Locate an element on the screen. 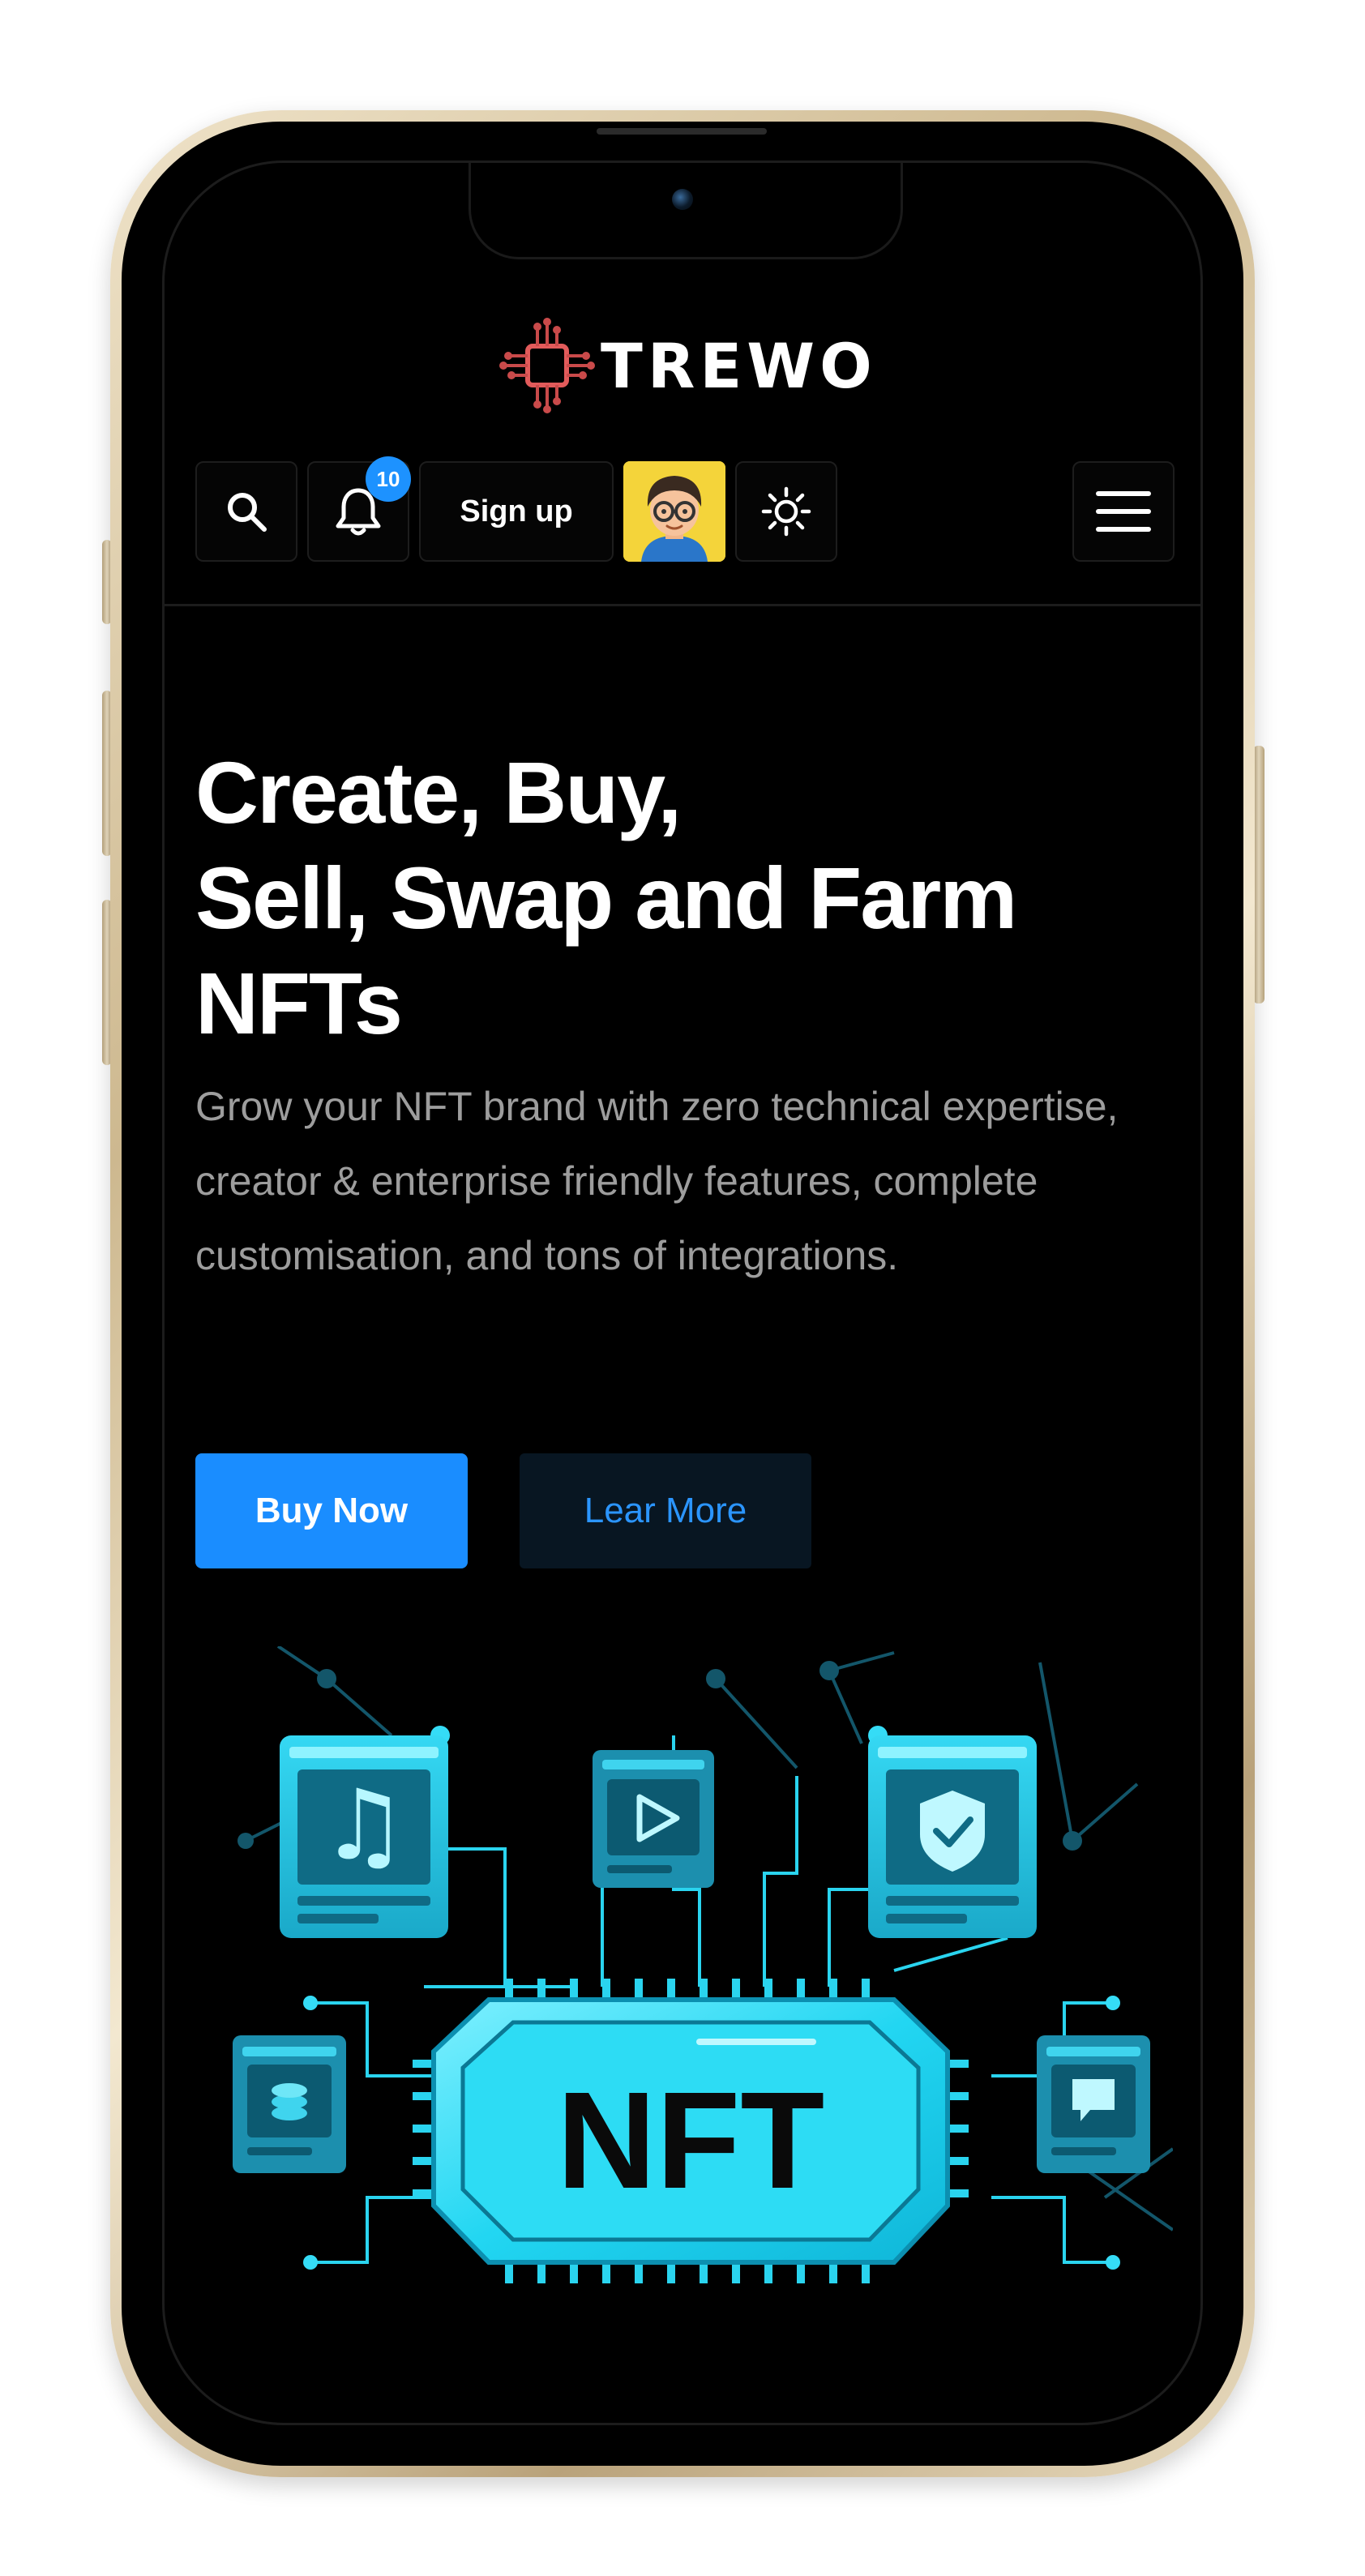 This screenshot has width=1365, height=2576. menu-button is located at coordinates (1123, 511).